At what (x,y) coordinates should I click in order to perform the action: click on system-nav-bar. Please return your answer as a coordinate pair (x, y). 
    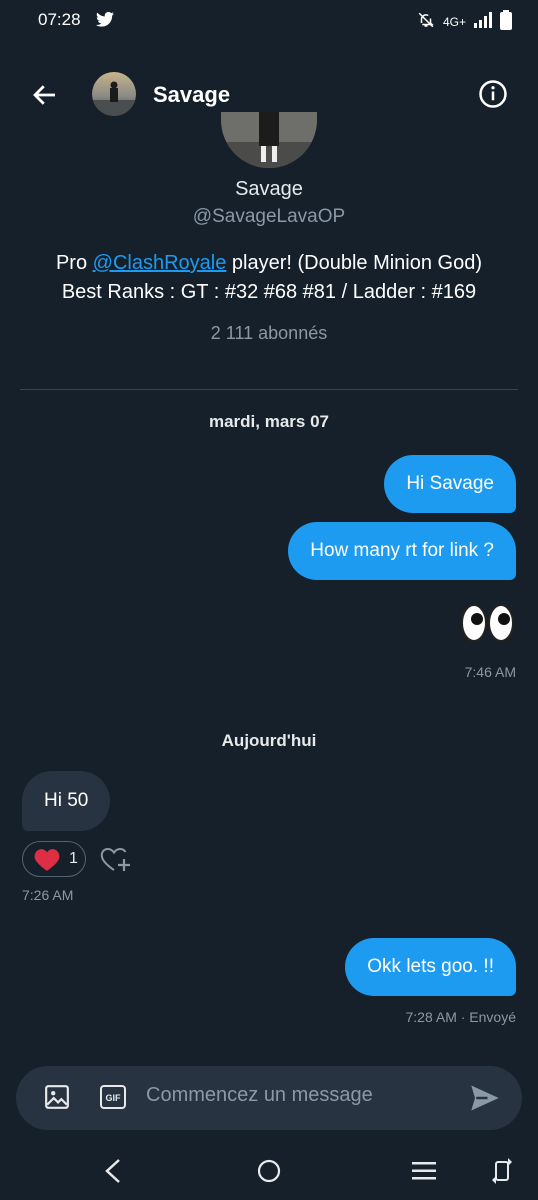
    Looking at the image, I should click on (269, 1170).